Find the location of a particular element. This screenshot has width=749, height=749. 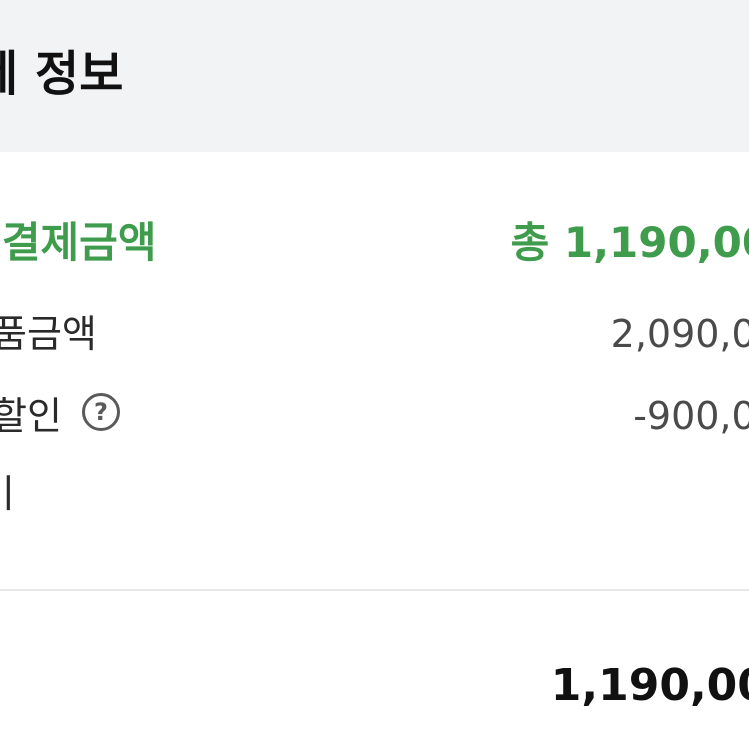

help-circle-icon: ? is located at coordinates (101, 412).